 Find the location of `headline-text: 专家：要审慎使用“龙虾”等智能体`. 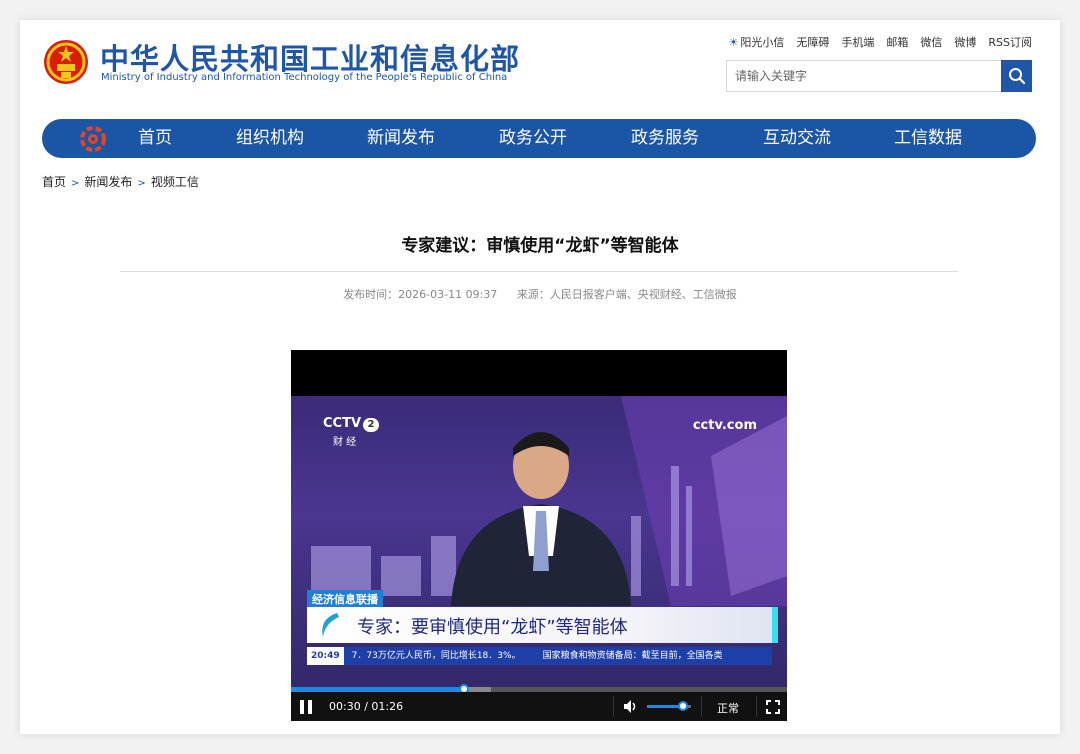

headline-text: 专家：要审慎使用“龙虾”等智能体 is located at coordinates (492, 627).